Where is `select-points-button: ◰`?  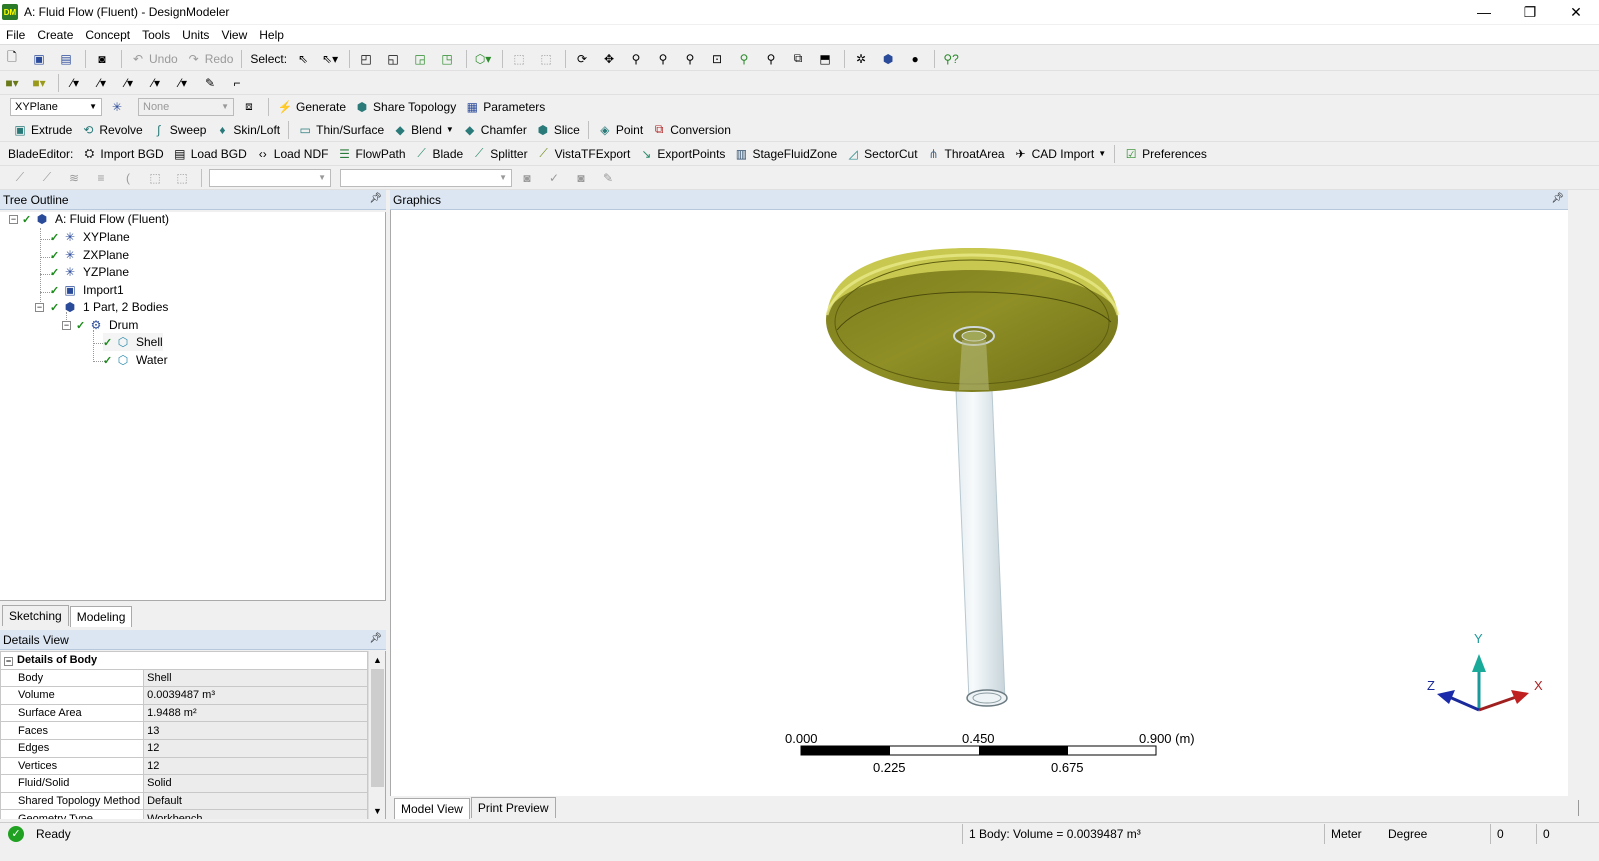
select-points-button: ◰ is located at coordinates (367, 59).